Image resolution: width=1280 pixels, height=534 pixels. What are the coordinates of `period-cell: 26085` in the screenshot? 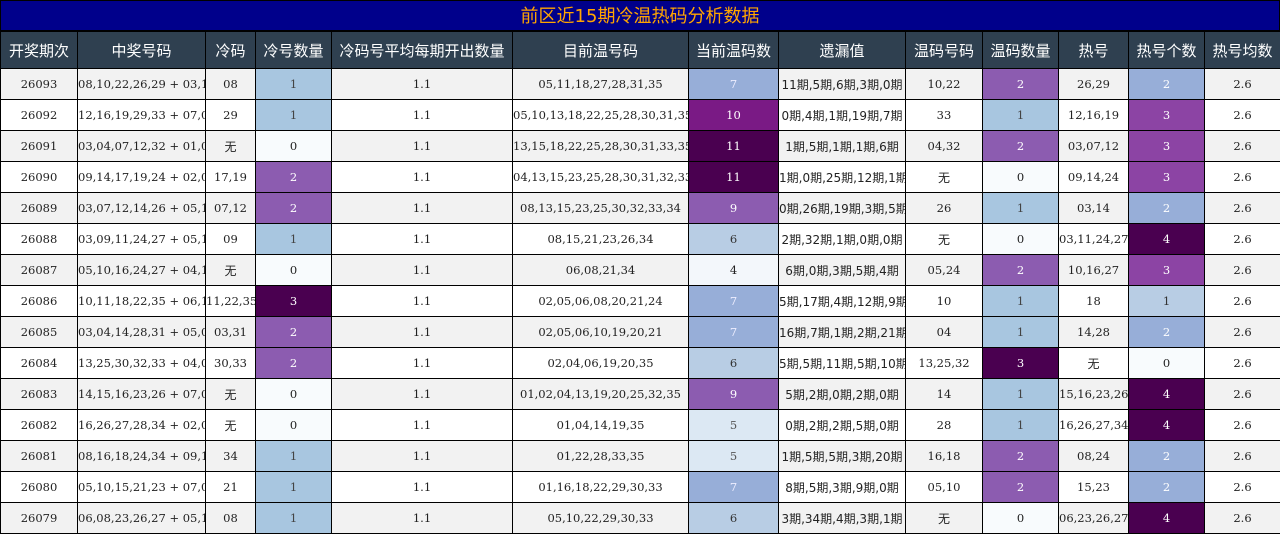 It's located at (39, 332).